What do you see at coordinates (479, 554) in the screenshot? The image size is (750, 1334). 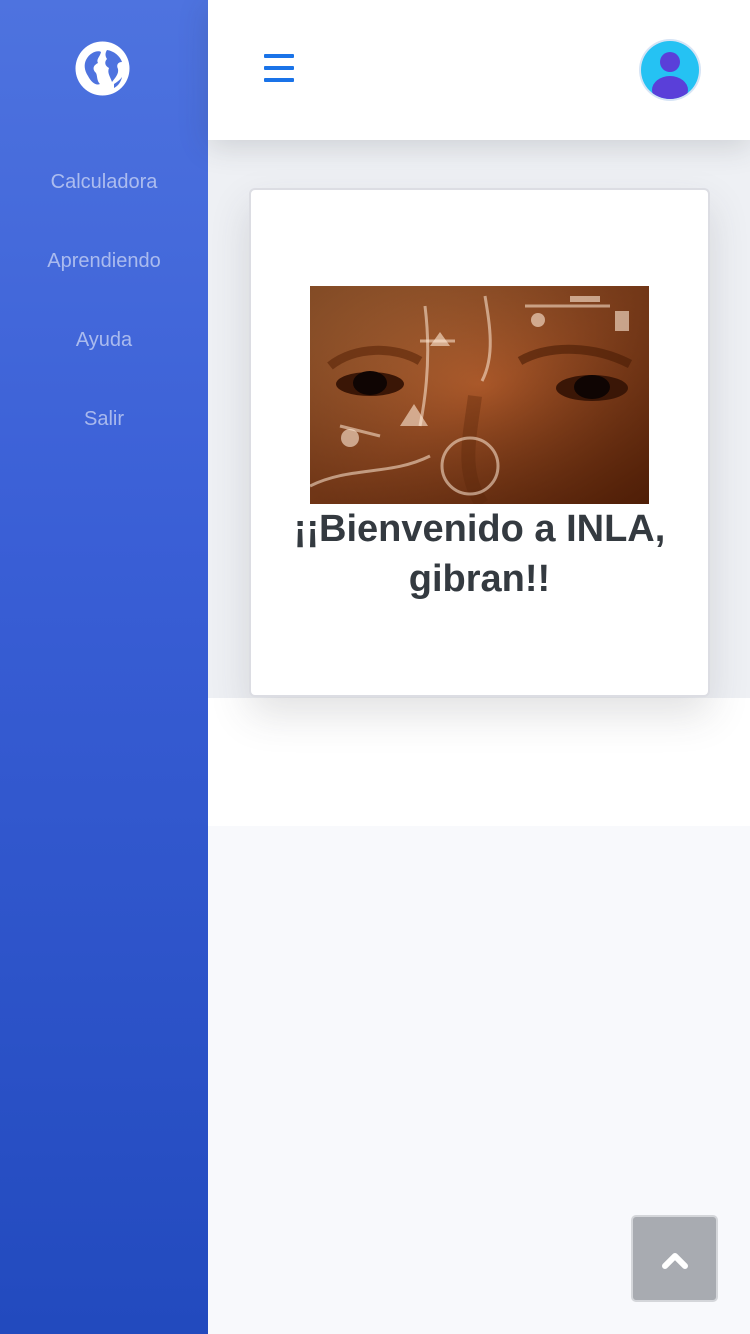 I see `welcome-heading: ¡¡Bienvenido a INLA, gibran!!` at bounding box center [479, 554].